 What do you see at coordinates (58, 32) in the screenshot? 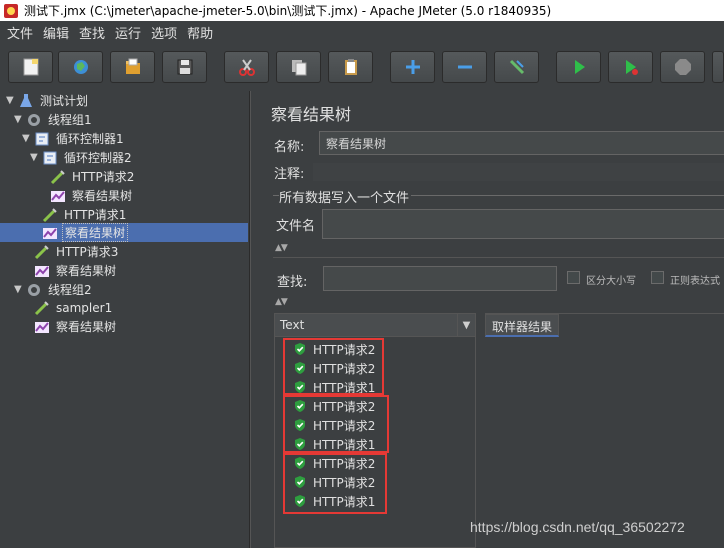
I see `menu-edit: 编辑` at bounding box center [58, 32].